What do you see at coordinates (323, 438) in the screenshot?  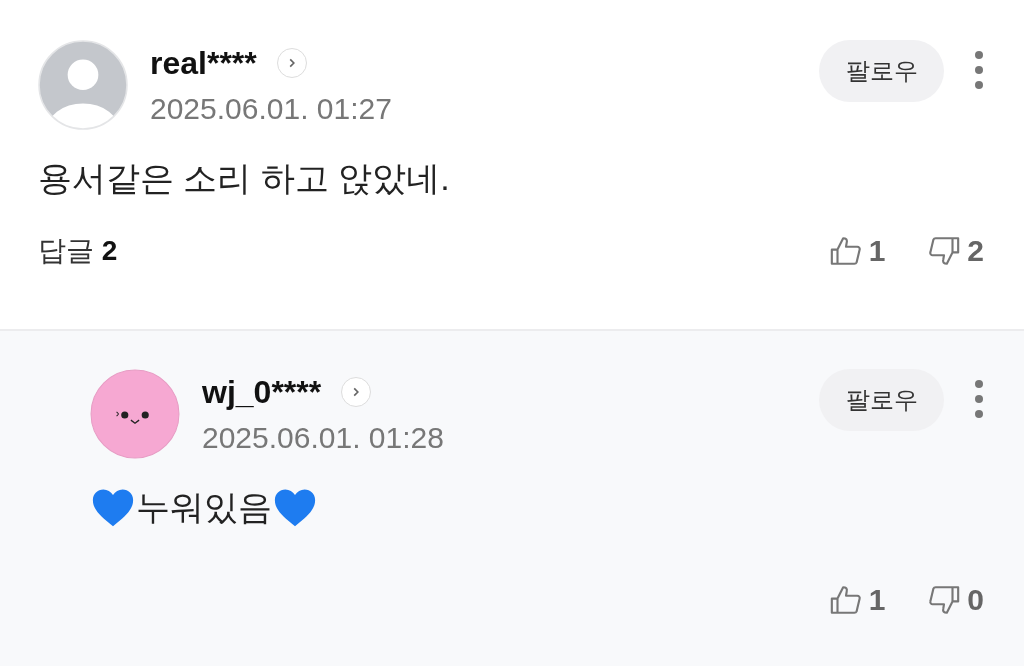 I see `timestamp: 2025.06.01. 01:28` at bounding box center [323, 438].